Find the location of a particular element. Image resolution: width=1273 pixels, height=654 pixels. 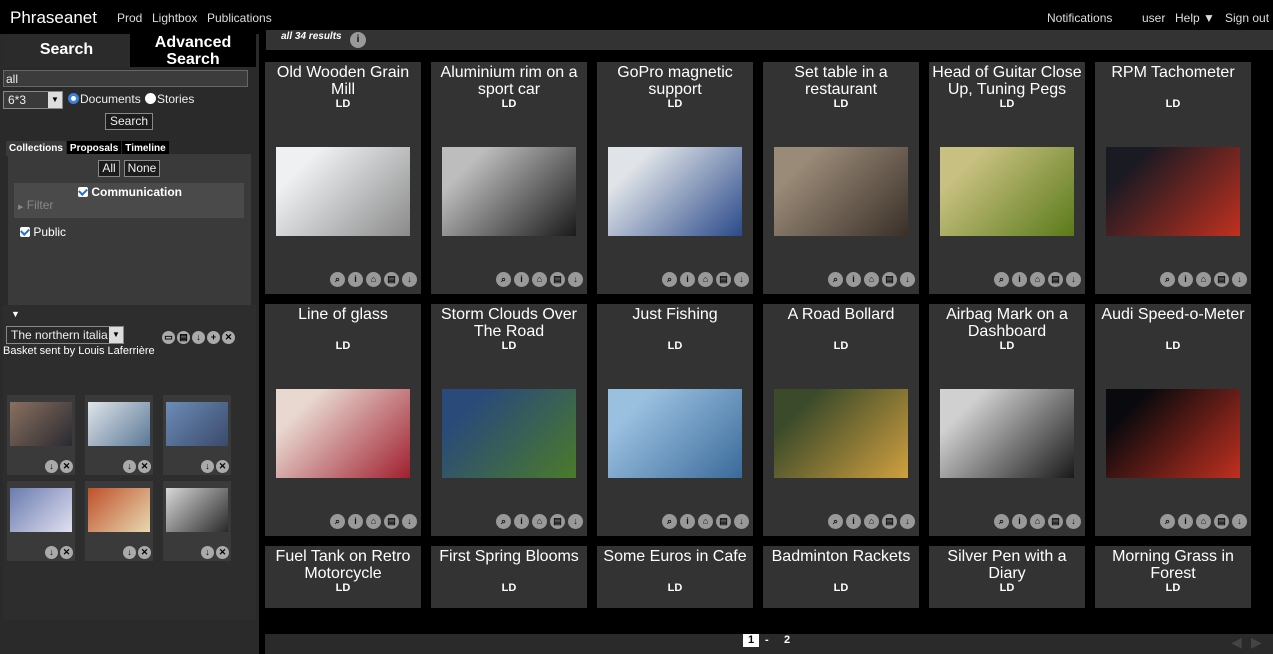

add-icon: + is located at coordinates (213, 337).